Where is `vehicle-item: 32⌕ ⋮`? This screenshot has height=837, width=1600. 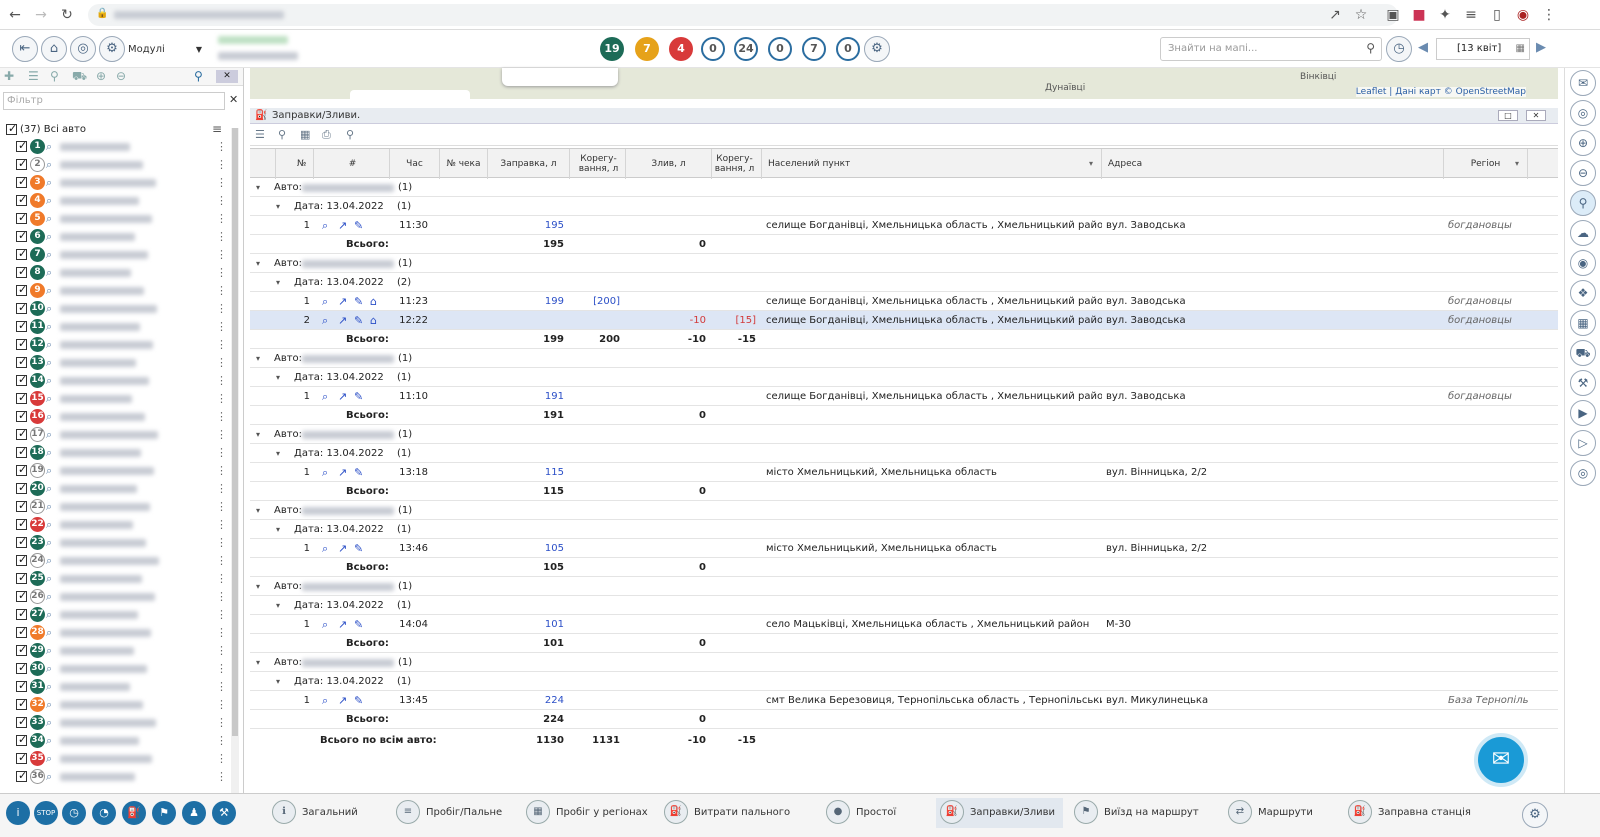 vehicle-item: 32⌕ ⋮ is located at coordinates (116, 705).